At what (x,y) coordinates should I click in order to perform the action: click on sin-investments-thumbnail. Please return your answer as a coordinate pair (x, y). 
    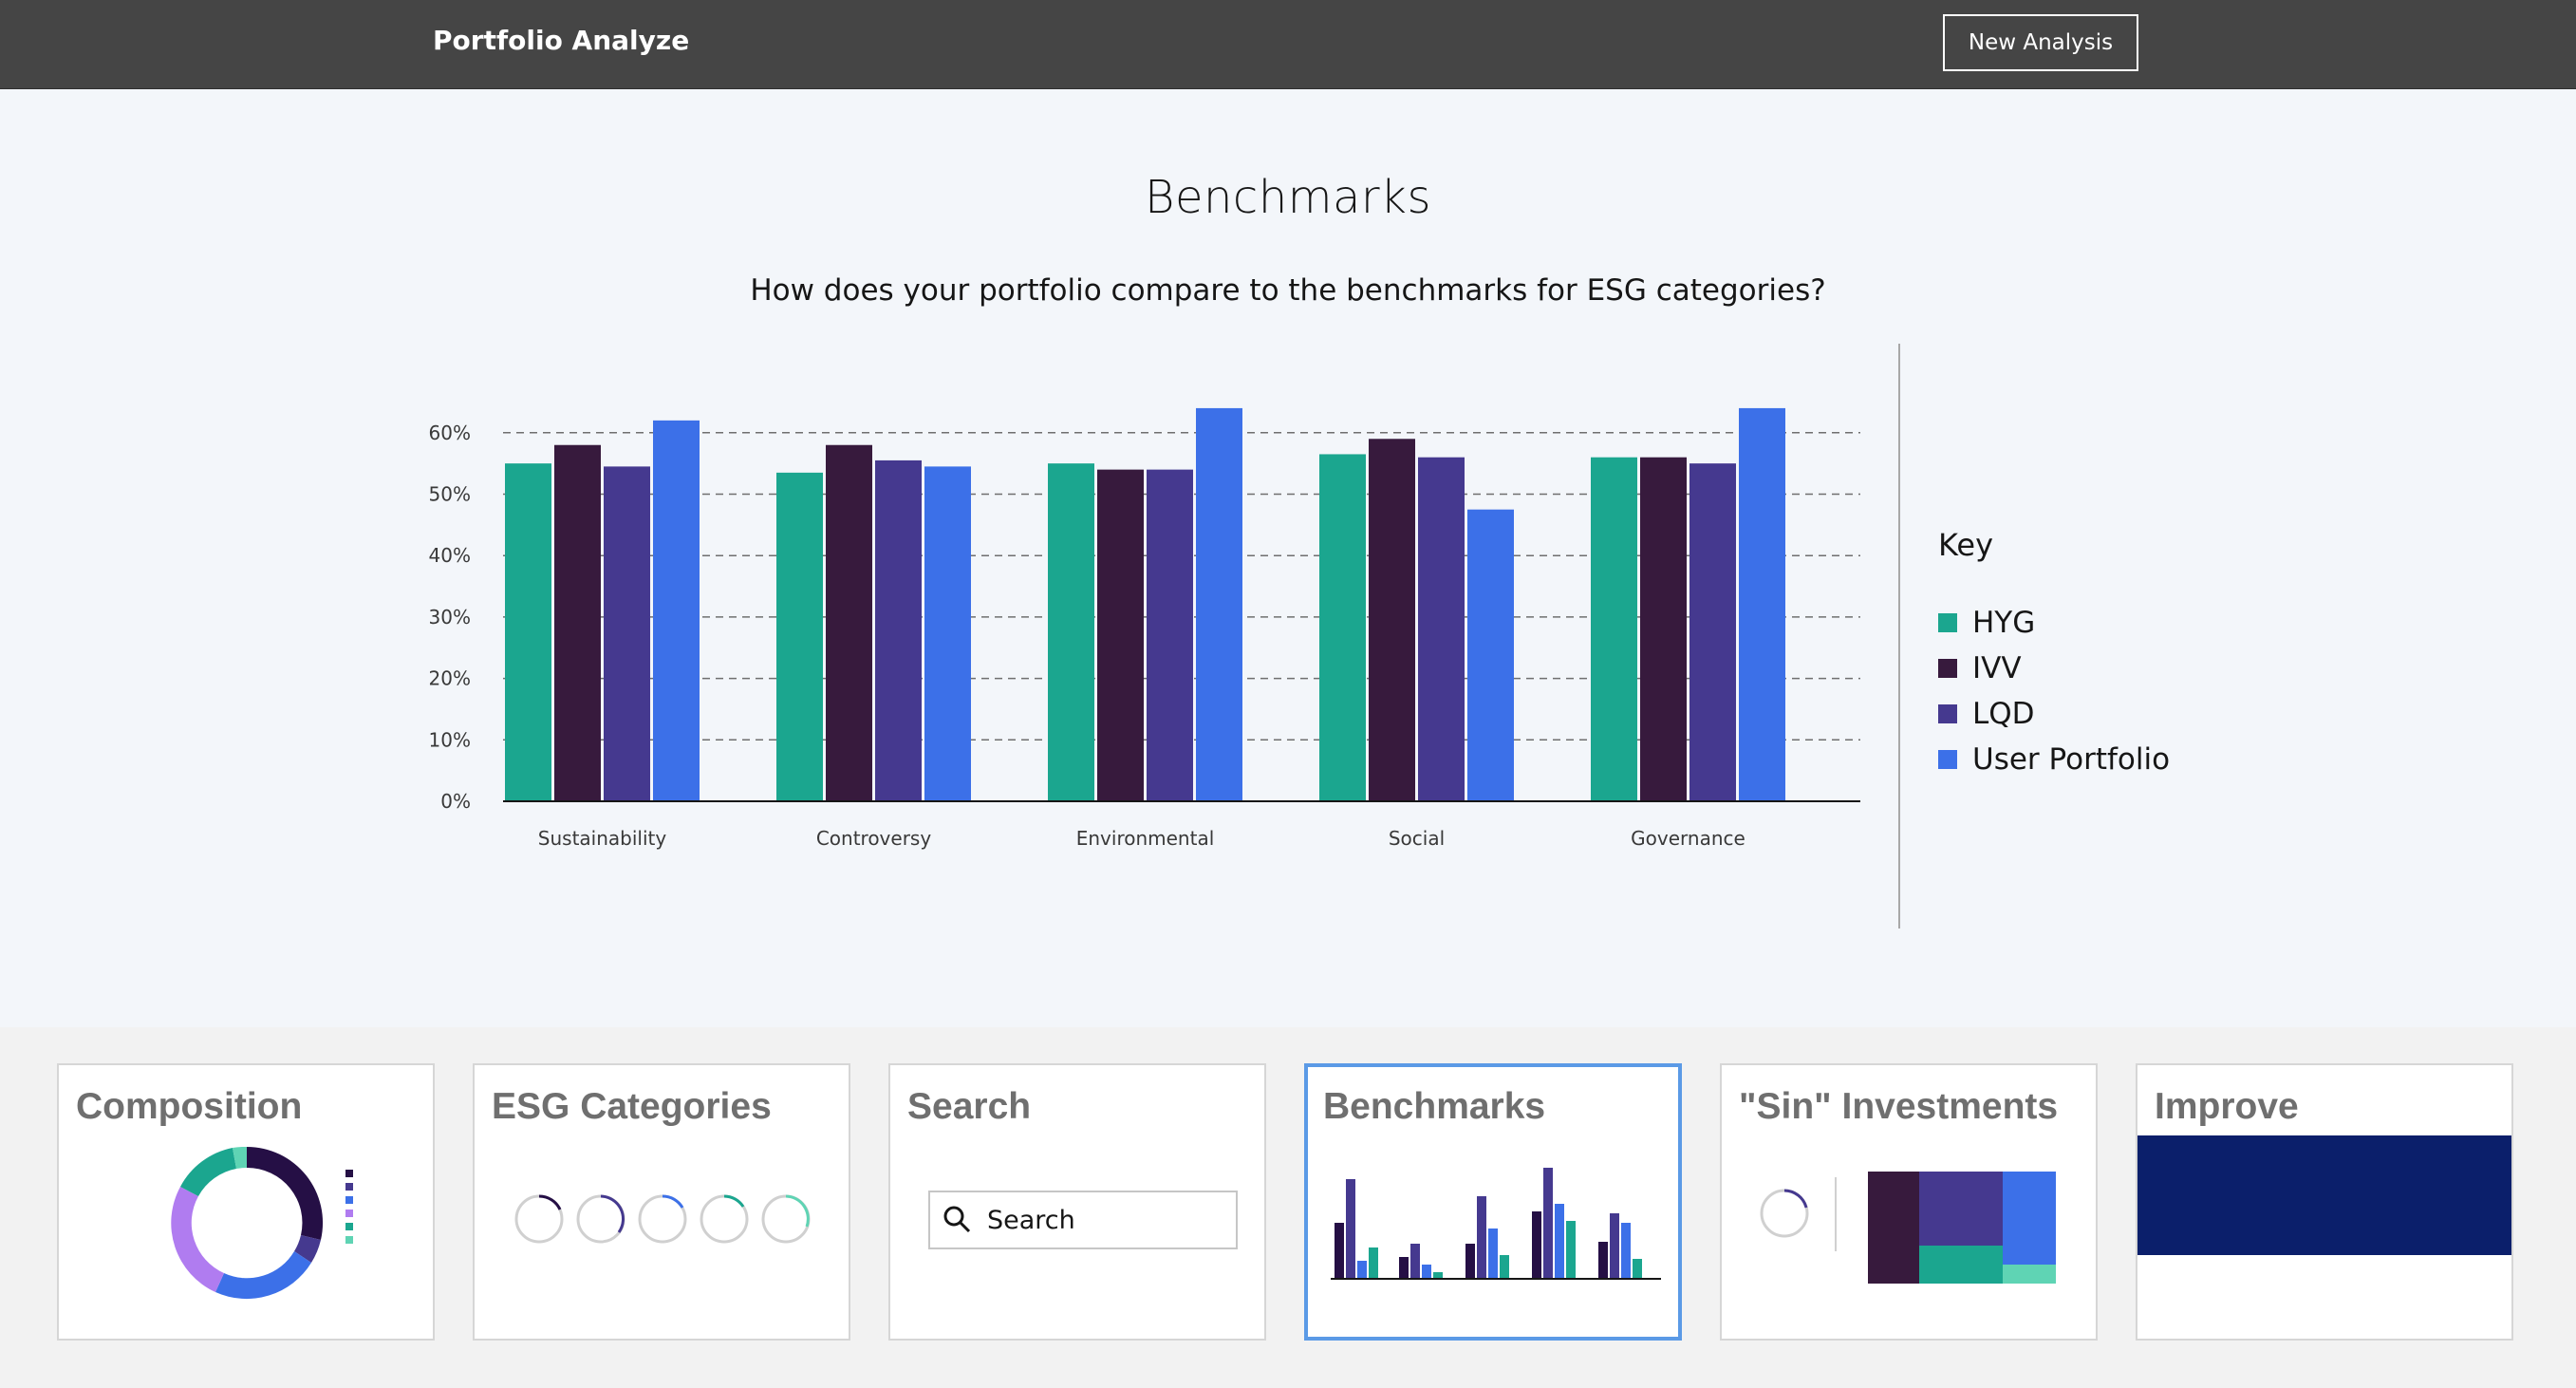
    Looking at the image, I should click on (1908, 1228).